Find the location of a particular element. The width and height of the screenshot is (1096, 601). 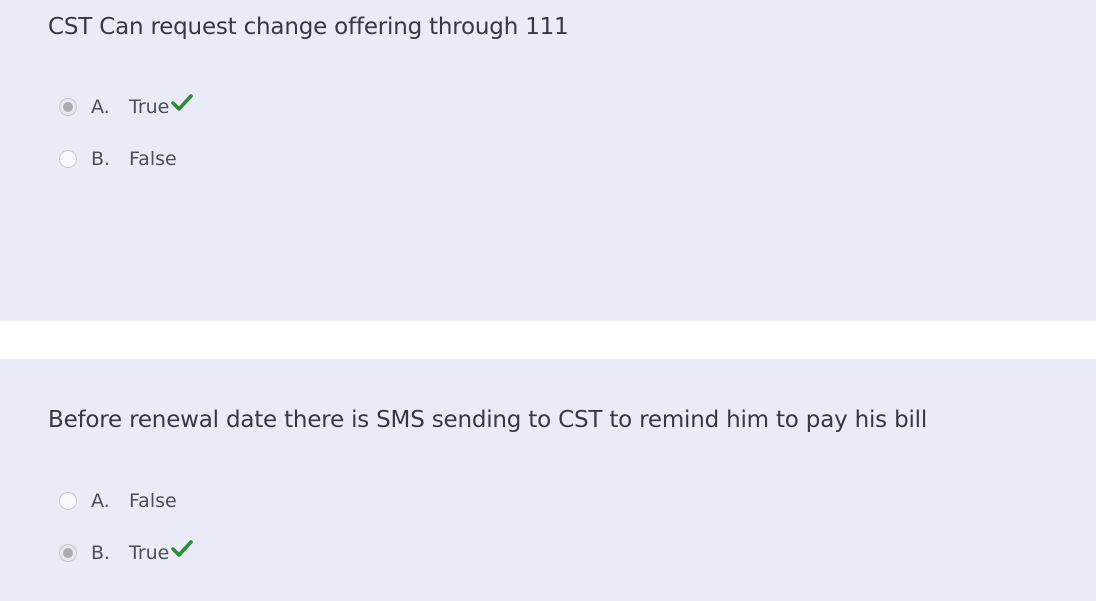

answer-option-a: A. True is located at coordinates (126, 107).